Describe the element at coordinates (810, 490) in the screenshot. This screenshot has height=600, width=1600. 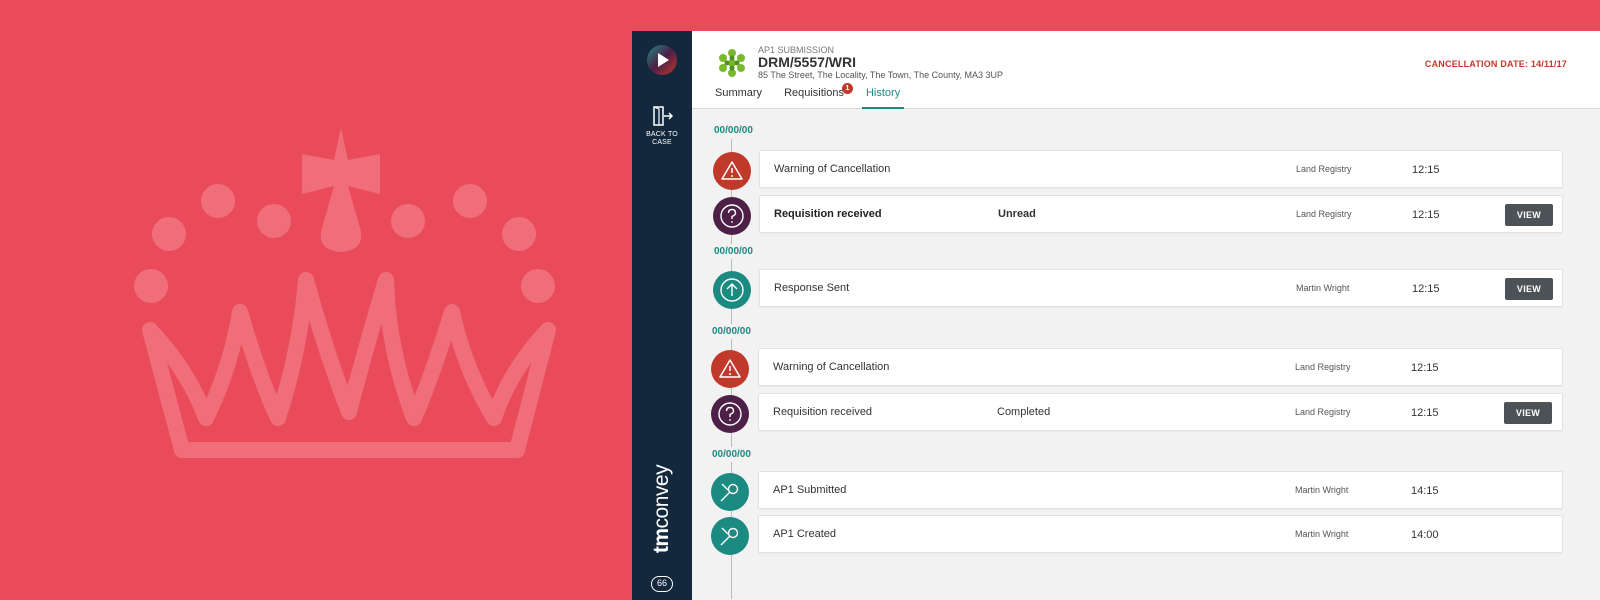
I see `event-title: AP1 Submitted` at that location.